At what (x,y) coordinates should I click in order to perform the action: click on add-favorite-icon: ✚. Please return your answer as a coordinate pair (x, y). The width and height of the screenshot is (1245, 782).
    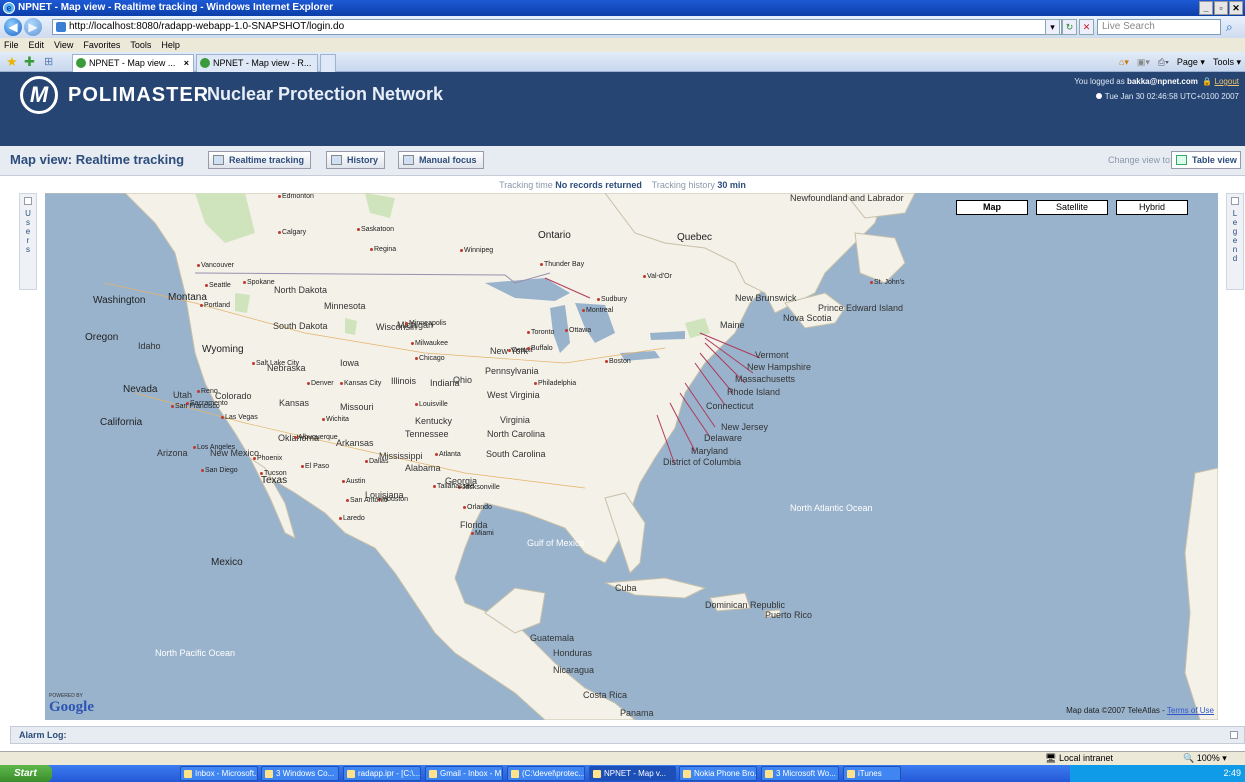
    Looking at the image, I should click on (29, 62).